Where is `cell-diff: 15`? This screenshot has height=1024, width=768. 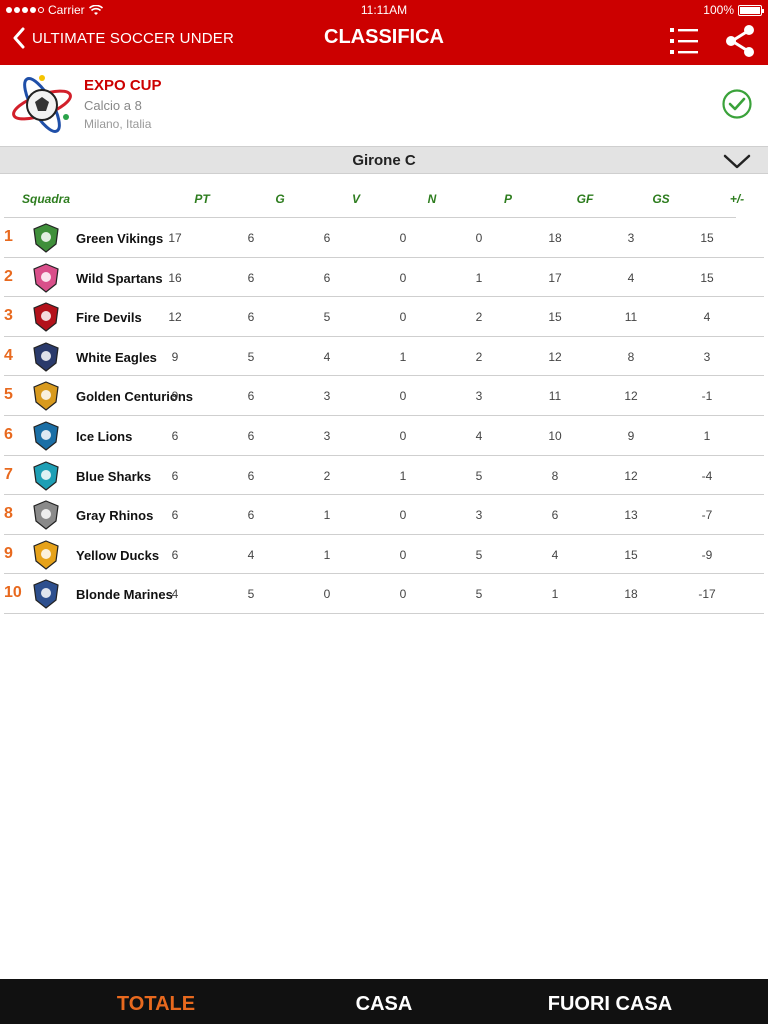 cell-diff: 15 is located at coordinates (707, 238).